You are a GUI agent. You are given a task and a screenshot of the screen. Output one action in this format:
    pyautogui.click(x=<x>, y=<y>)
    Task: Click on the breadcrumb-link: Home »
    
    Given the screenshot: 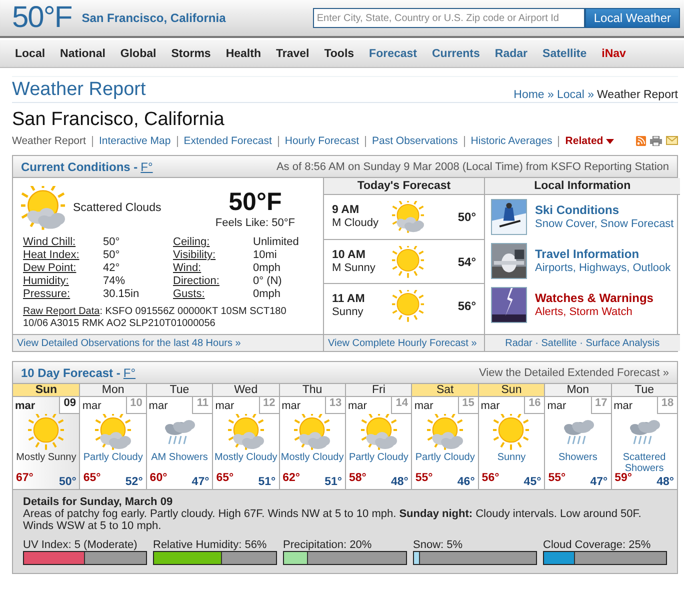 What is the action you would take?
    pyautogui.click(x=534, y=95)
    